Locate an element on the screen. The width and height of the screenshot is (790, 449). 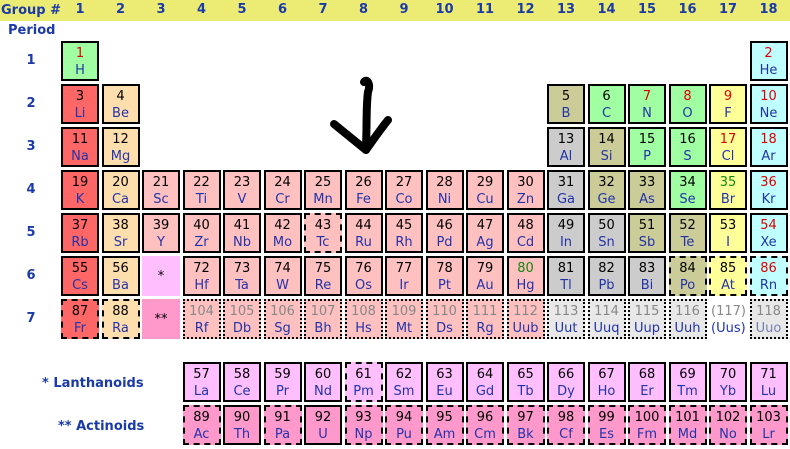
element-cell-at: 85 At is located at coordinates (728, 276).